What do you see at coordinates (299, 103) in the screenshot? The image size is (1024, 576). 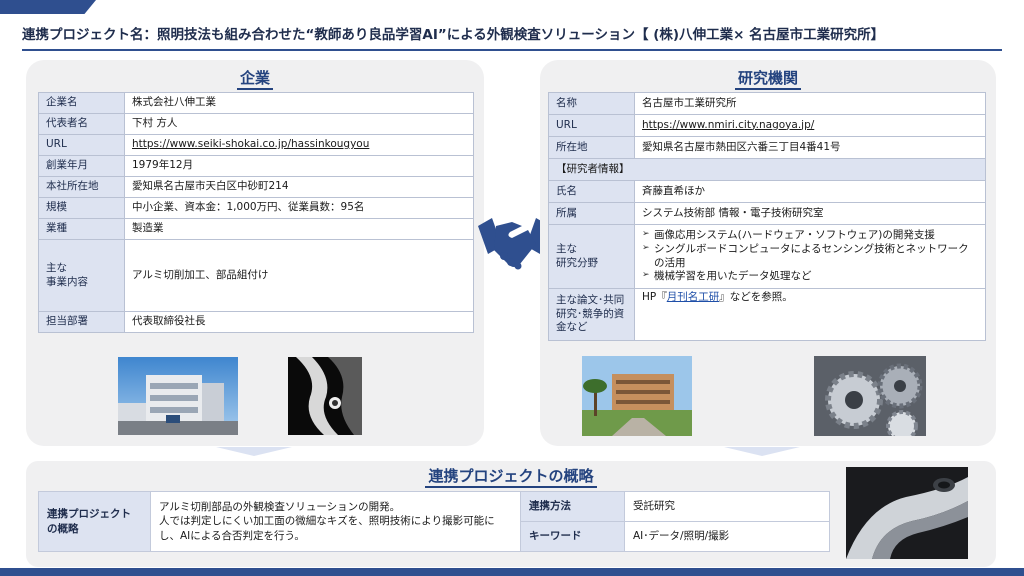 I see `company-value: 株式会社八伸工業` at bounding box center [299, 103].